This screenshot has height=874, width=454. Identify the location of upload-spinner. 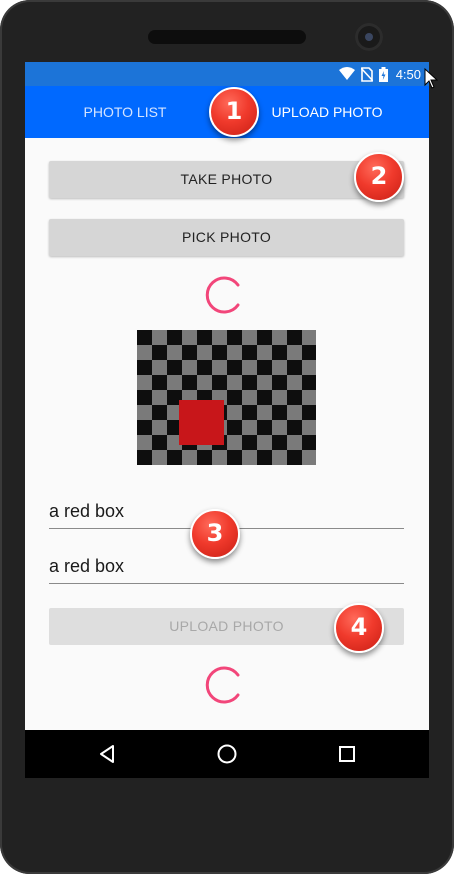
(222, 685).